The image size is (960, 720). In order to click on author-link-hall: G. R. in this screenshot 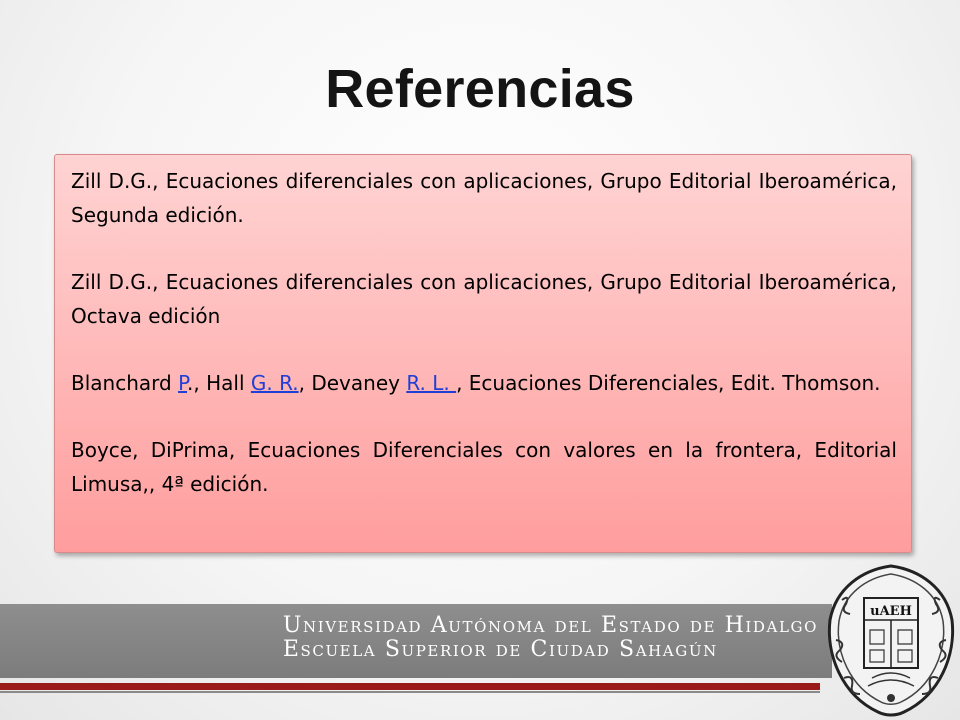, I will do `click(275, 383)`.